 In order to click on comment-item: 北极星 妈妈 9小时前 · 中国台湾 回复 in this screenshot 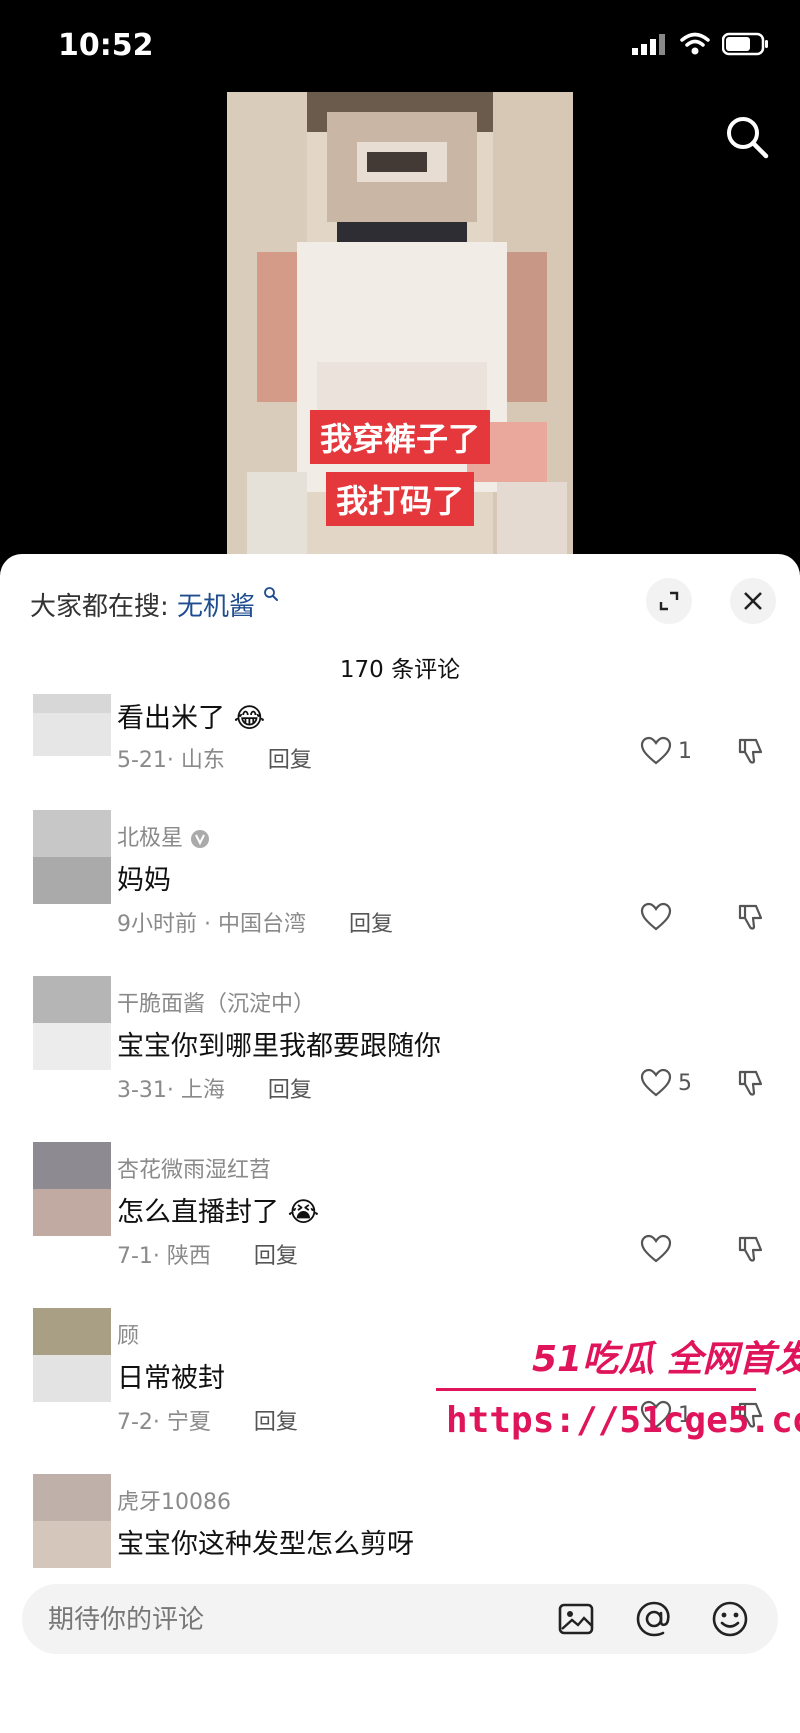, I will do `click(400, 890)`.